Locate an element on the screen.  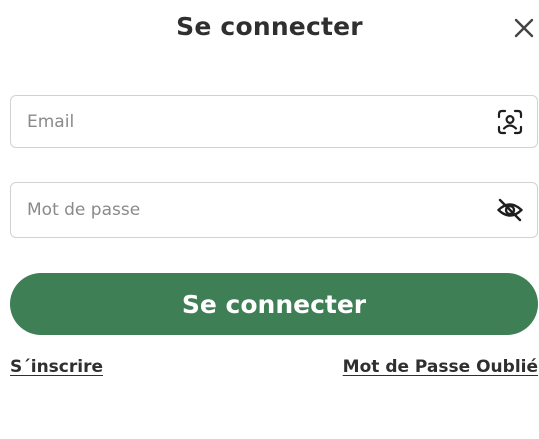
face-scan-icon is located at coordinates (510, 121).